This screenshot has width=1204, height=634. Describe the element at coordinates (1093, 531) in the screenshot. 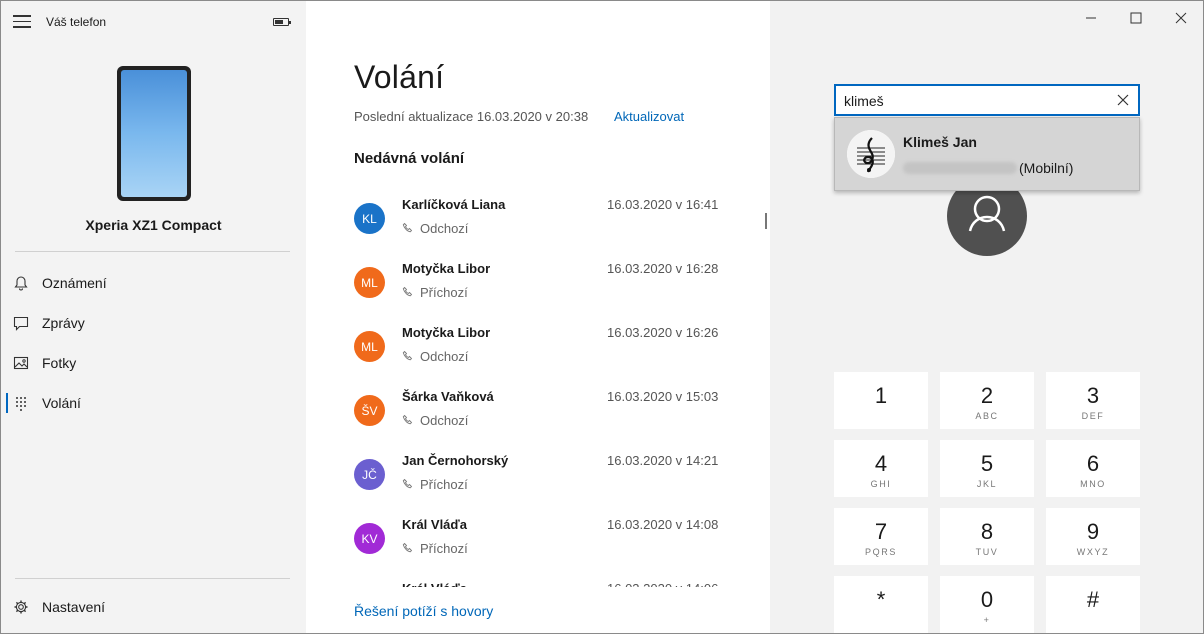

I see `key-digit: 9` at that location.